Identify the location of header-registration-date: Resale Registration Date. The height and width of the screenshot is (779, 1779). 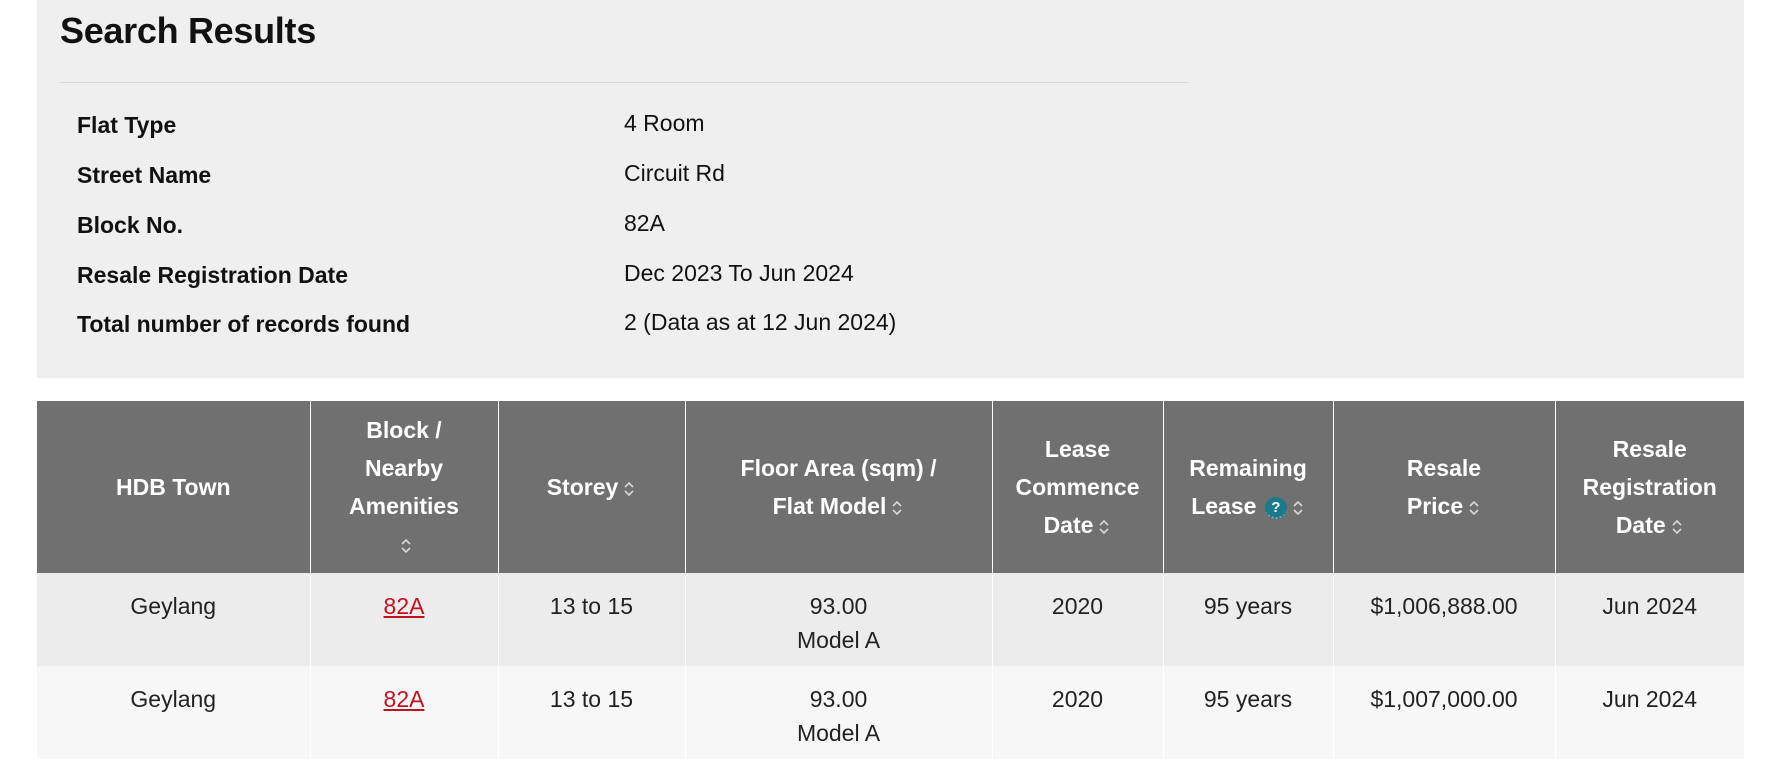
(1649, 487).